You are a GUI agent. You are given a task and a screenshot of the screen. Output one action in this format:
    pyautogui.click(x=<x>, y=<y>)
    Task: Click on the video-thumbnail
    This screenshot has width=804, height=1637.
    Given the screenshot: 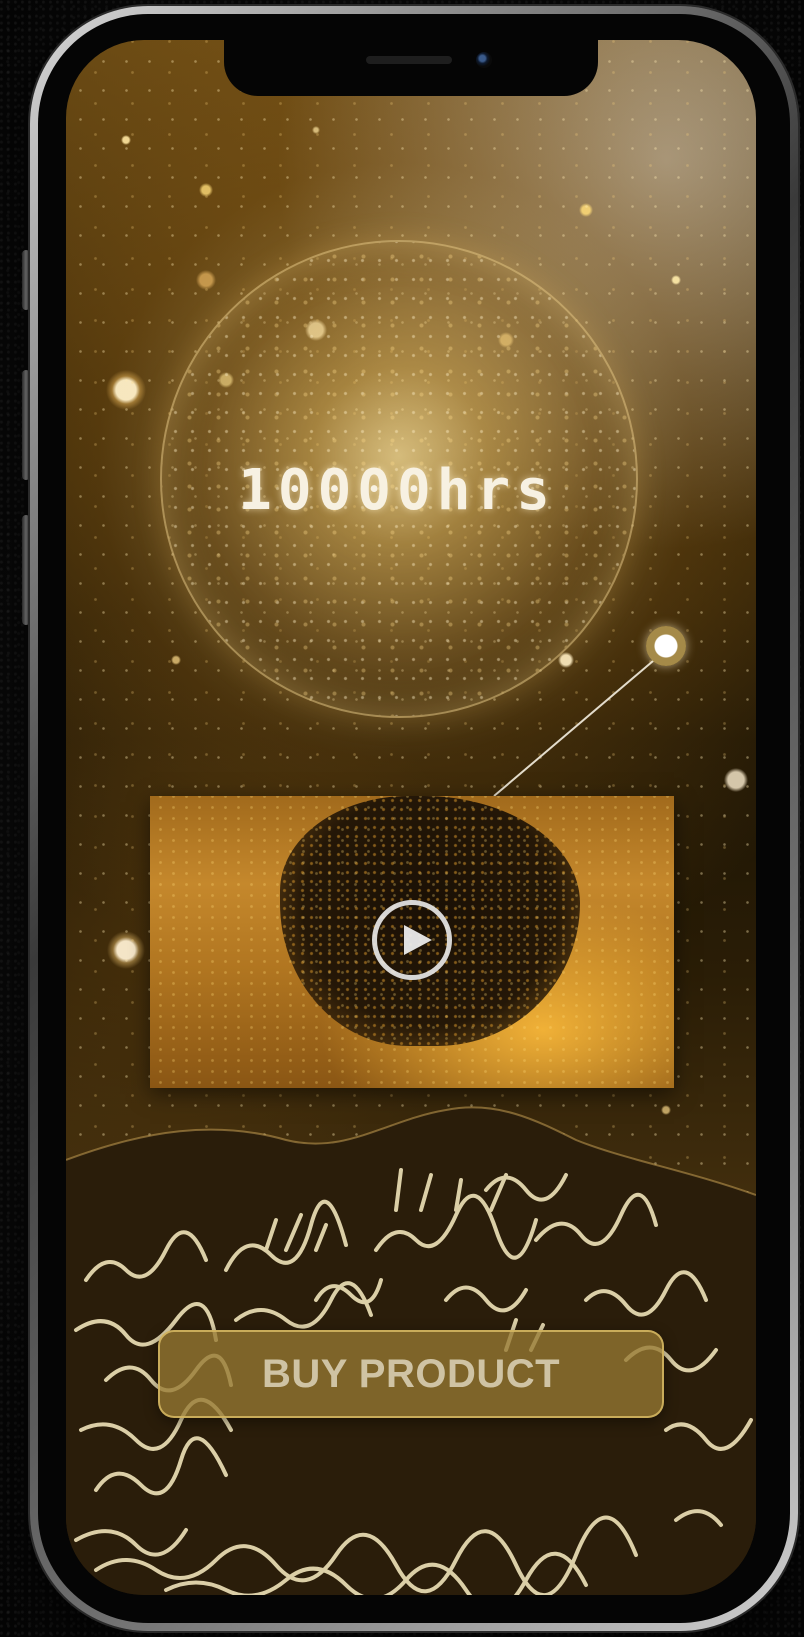 What is the action you would take?
    pyautogui.click(x=412, y=942)
    